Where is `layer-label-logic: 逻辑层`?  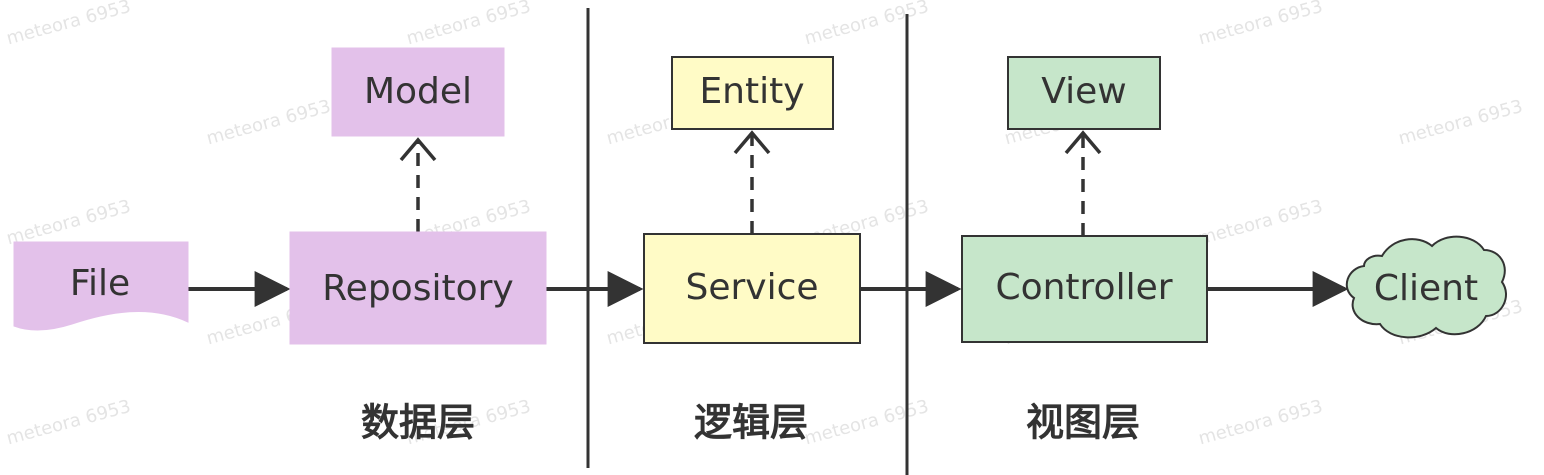
layer-label-logic: 逻辑层 is located at coordinates (751, 423).